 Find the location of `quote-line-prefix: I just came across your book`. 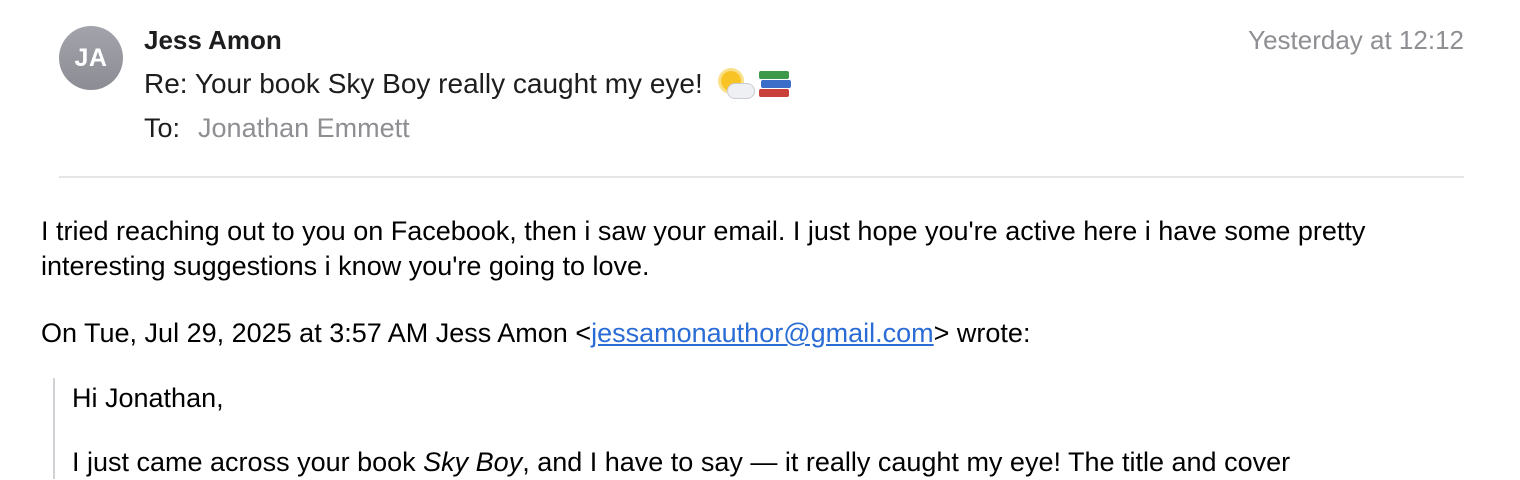

quote-line-prefix: I just came across your book is located at coordinates (248, 462).